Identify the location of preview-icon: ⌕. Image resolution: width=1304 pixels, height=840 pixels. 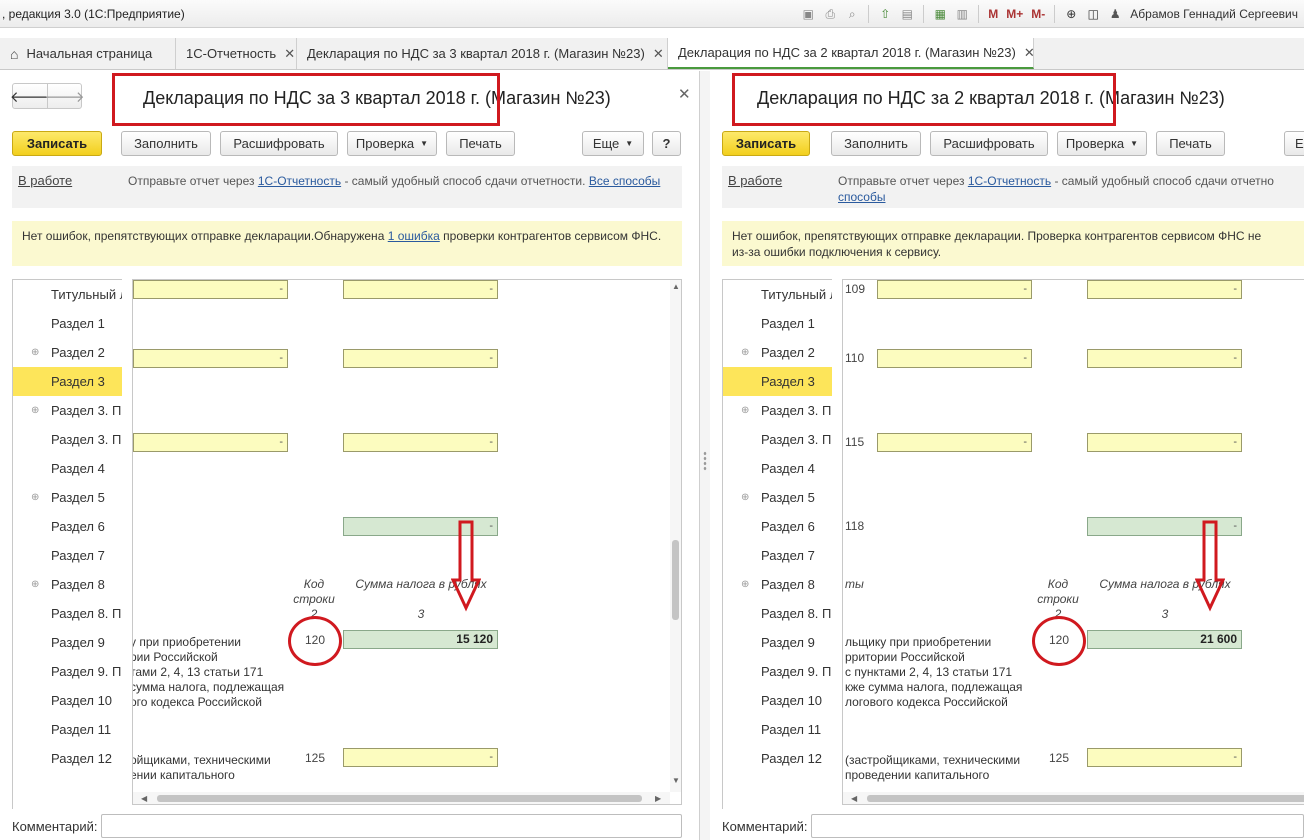
(852, 14).